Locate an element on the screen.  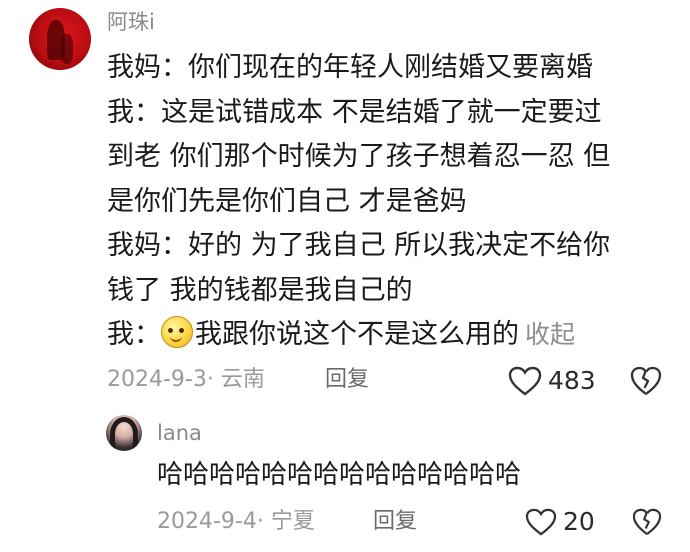
collapse-button: 收起 is located at coordinates (550, 334).